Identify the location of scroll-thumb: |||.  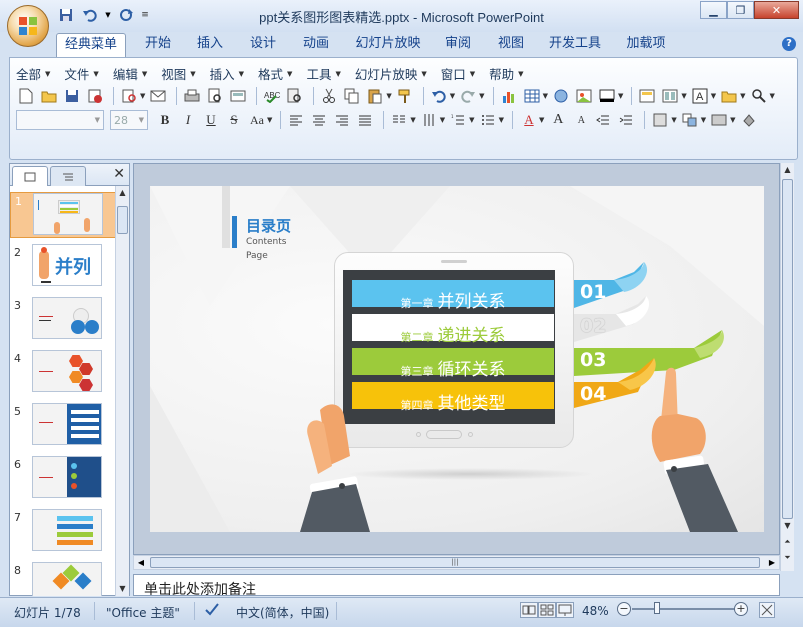
(455, 562).